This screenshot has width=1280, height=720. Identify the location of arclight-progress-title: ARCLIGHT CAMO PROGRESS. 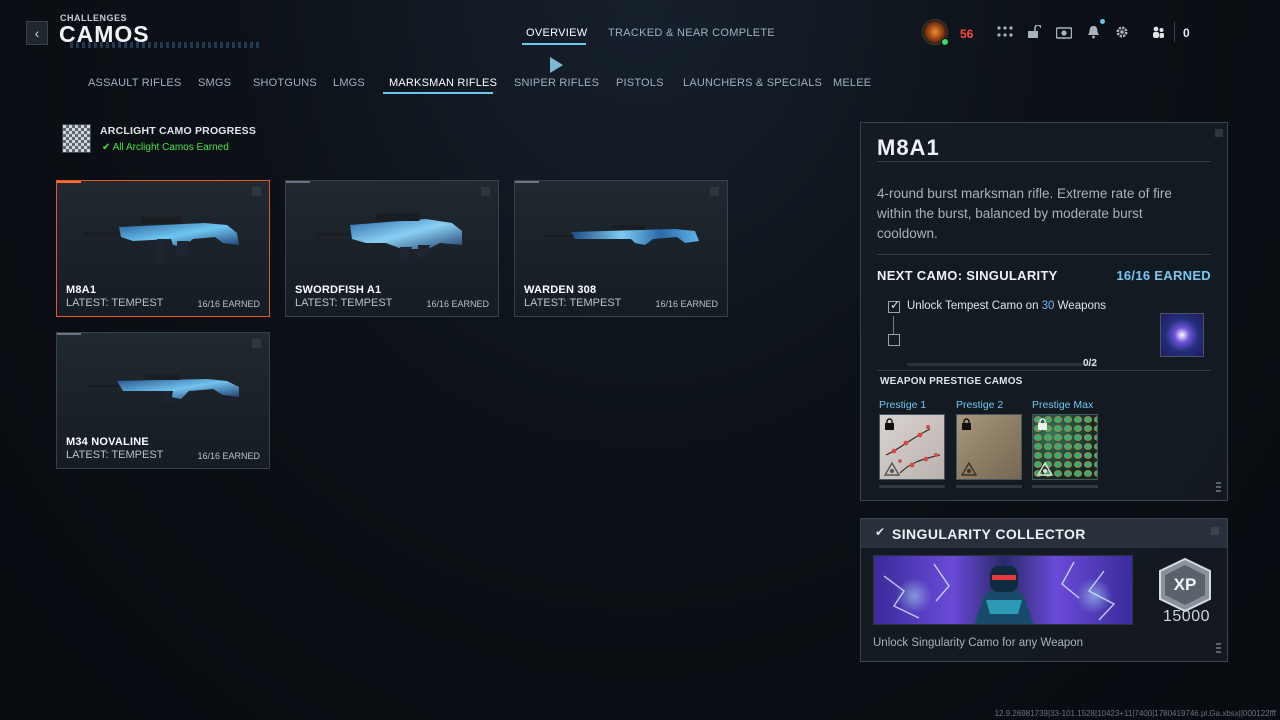
(178, 131).